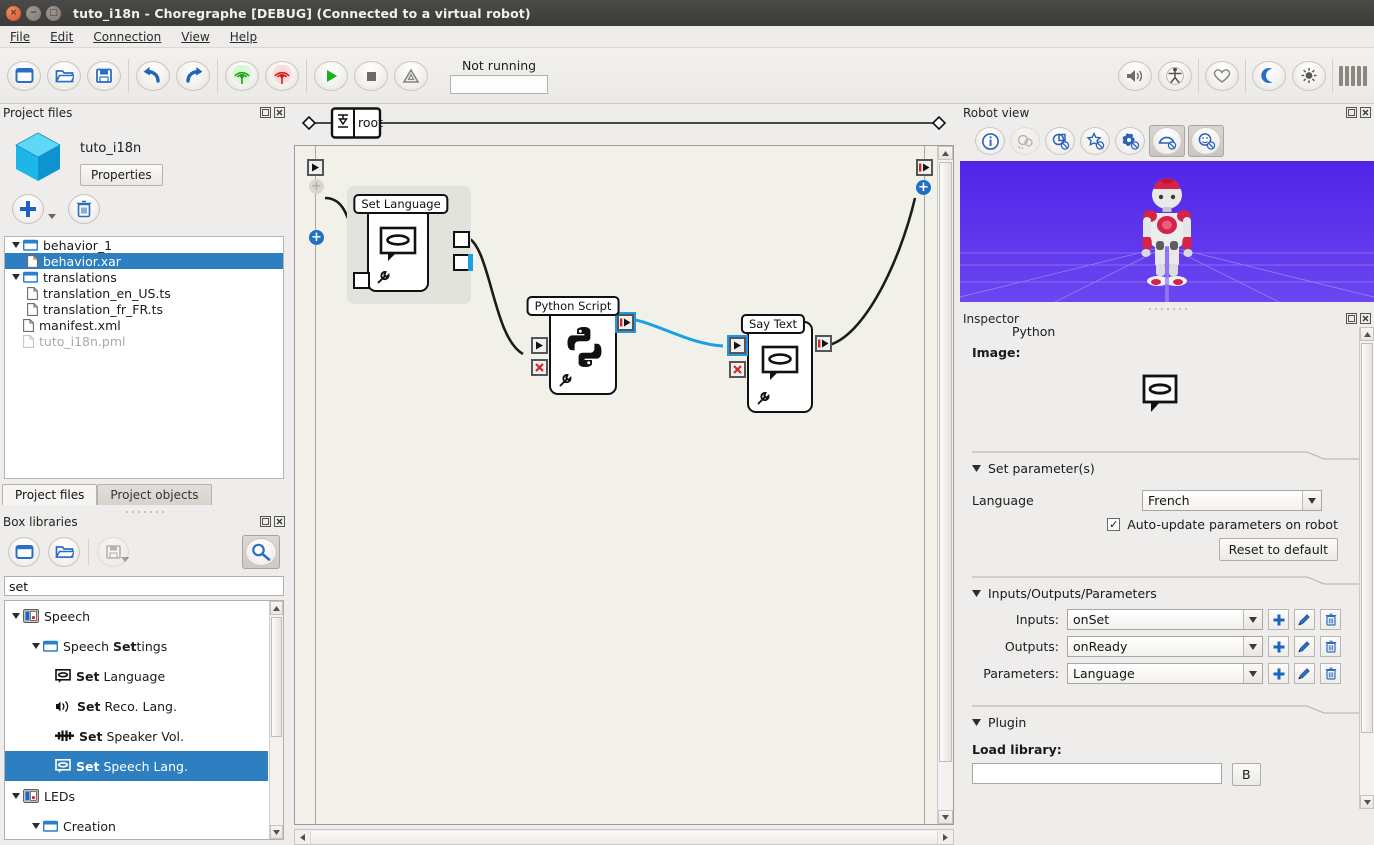 Image resolution: width=1374 pixels, height=845 pixels. What do you see at coordinates (1278, 549) in the screenshot?
I see `reset-to-default-button: Reset to default` at bounding box center [1278, 549].